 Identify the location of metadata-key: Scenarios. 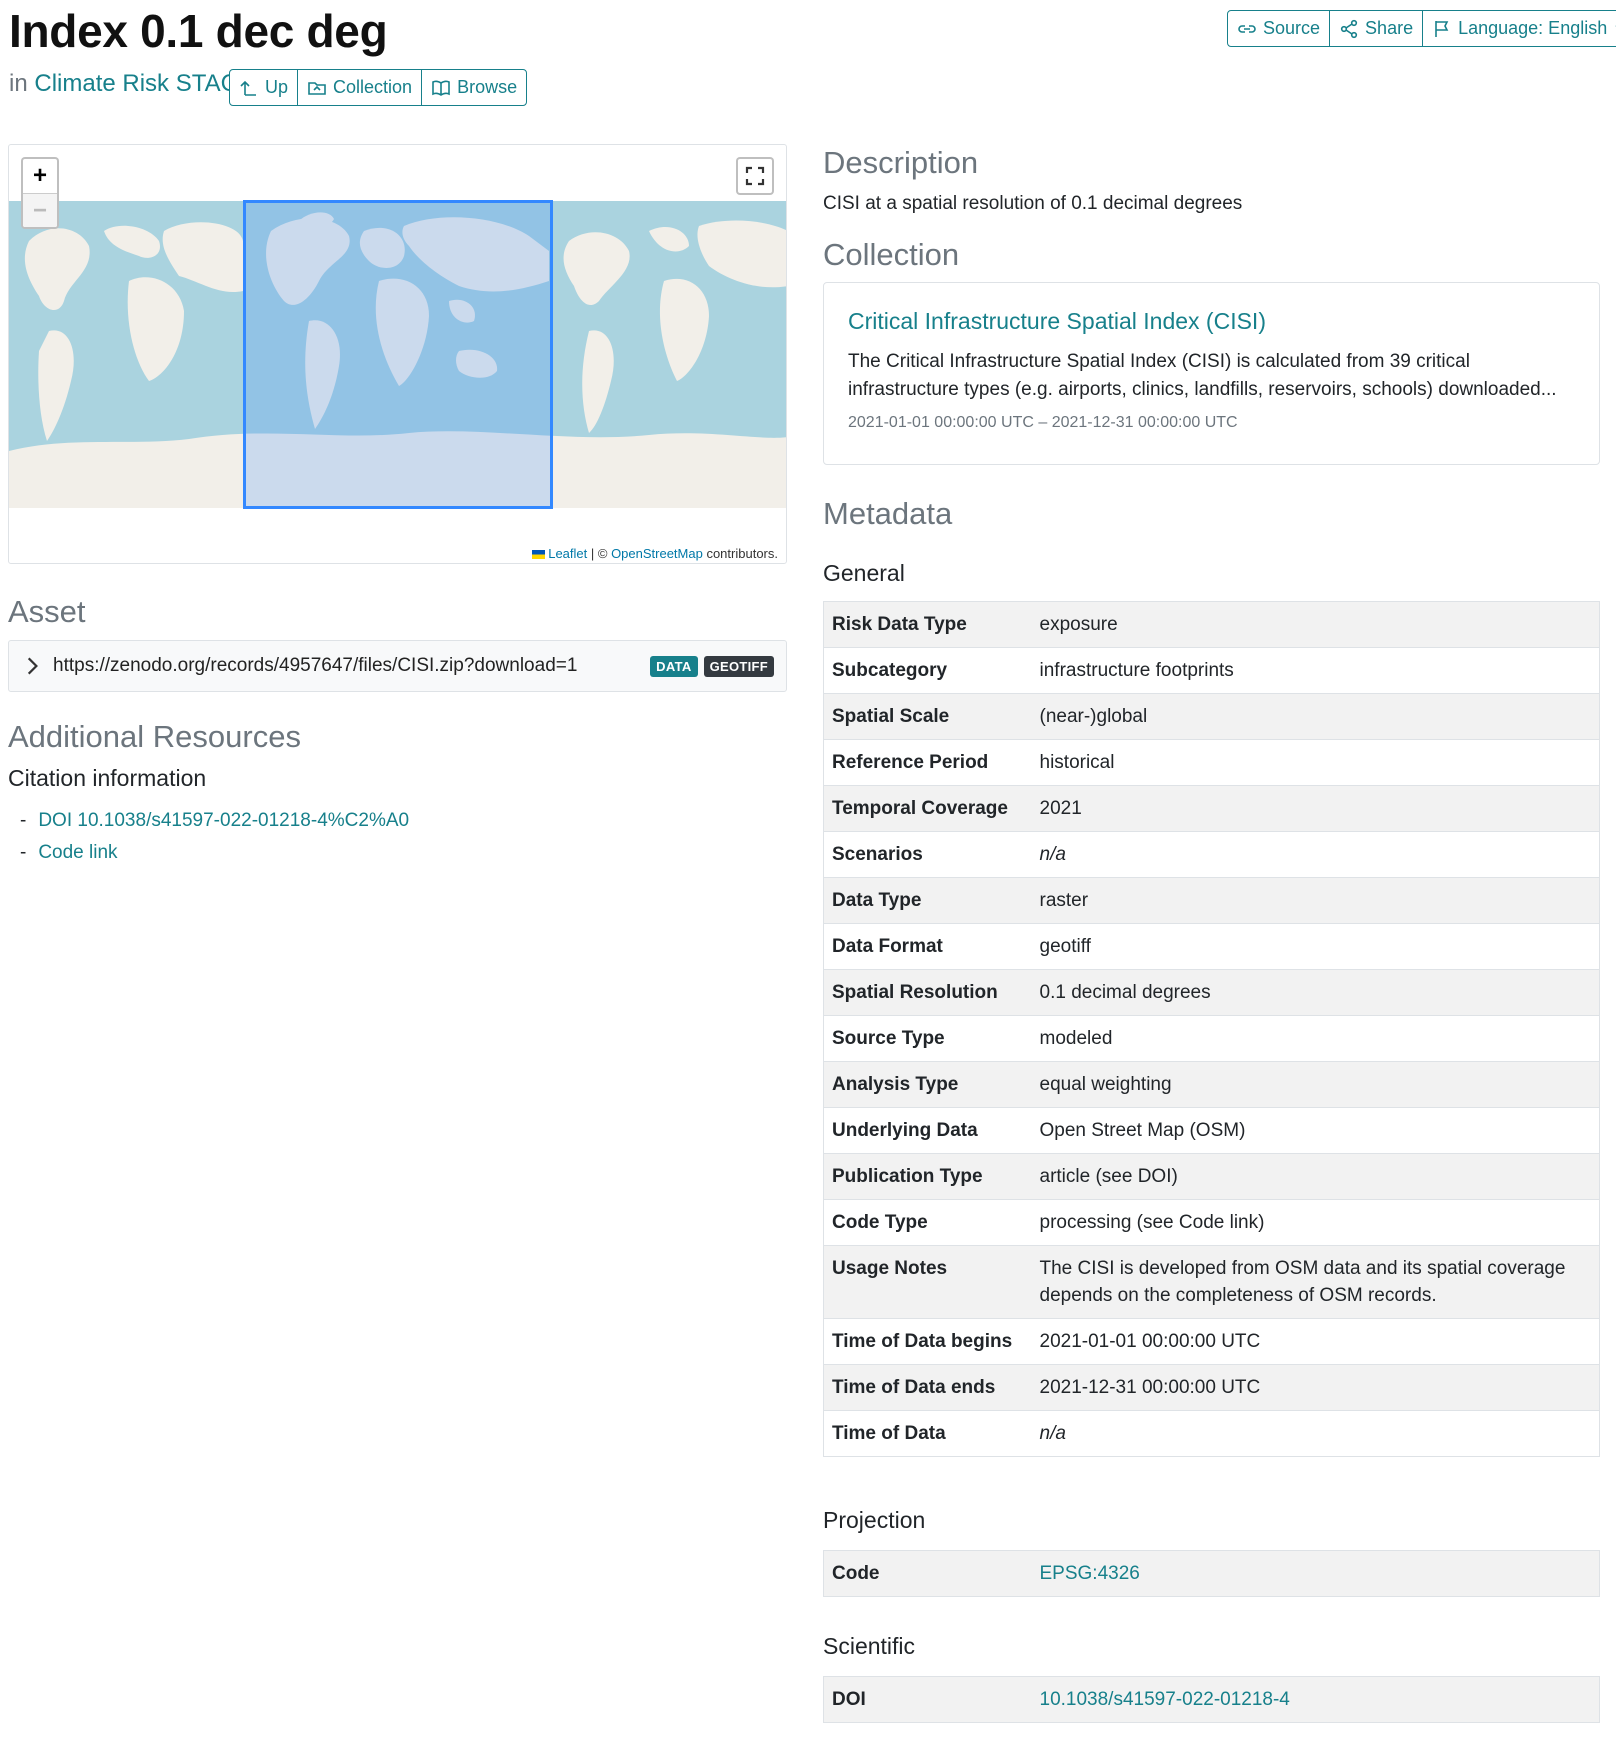
(927, 854).